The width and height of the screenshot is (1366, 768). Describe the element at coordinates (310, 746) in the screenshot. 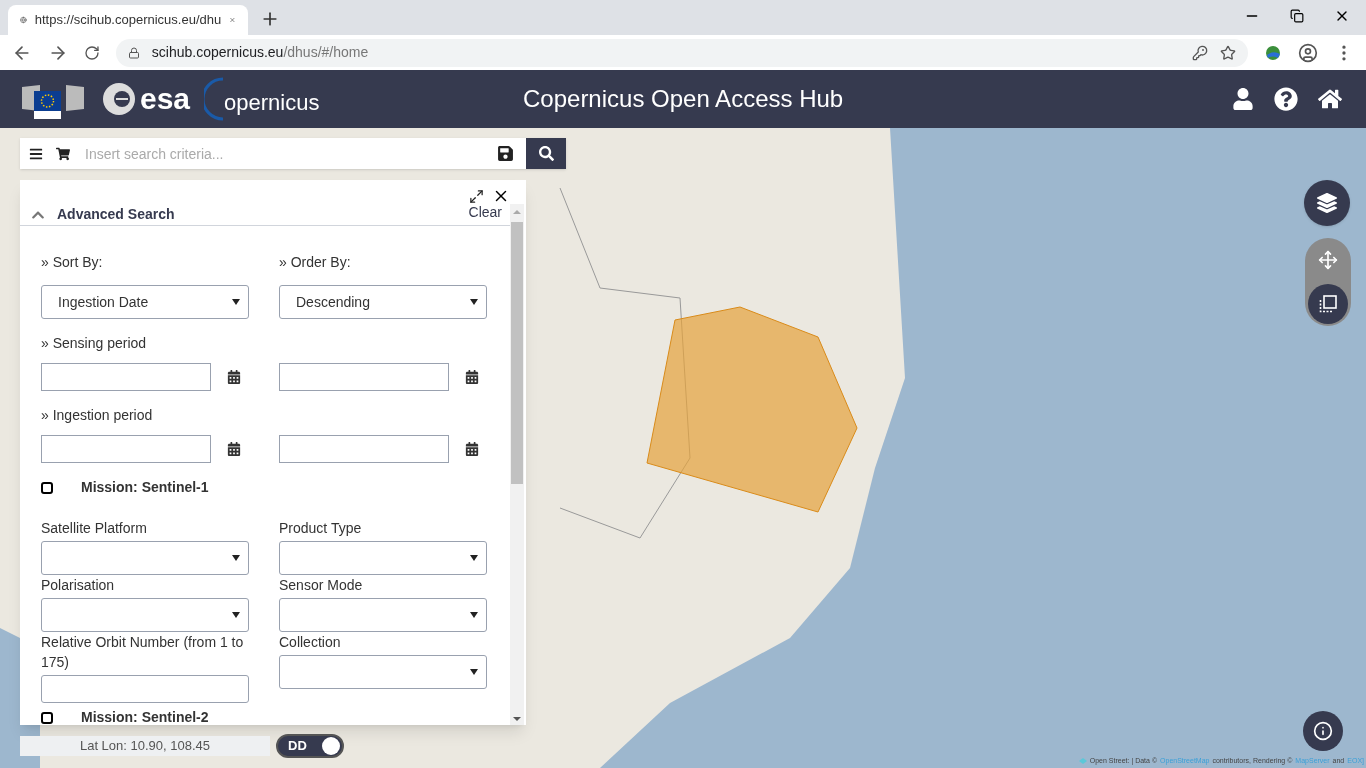

I see `format-toggle: DD` at that location.